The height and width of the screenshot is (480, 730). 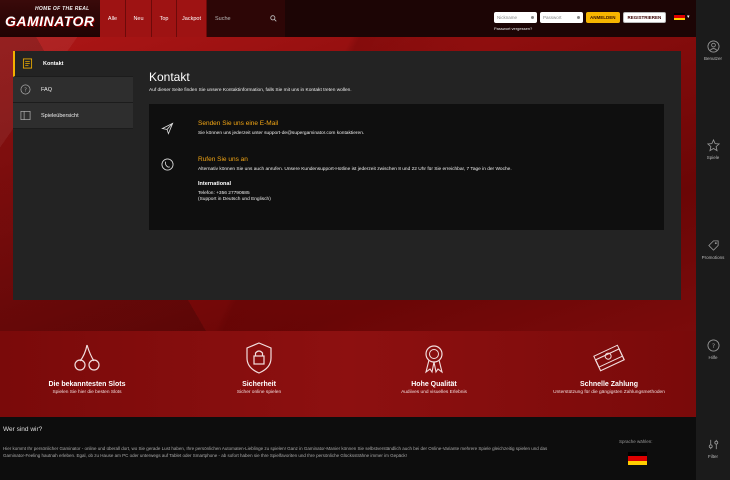 What do you see at coordinates (434, 392) in the screenshot?
I see `feature-subtitle: Audiives und visuelles Erlebnis` at bounding box center [434, 392].